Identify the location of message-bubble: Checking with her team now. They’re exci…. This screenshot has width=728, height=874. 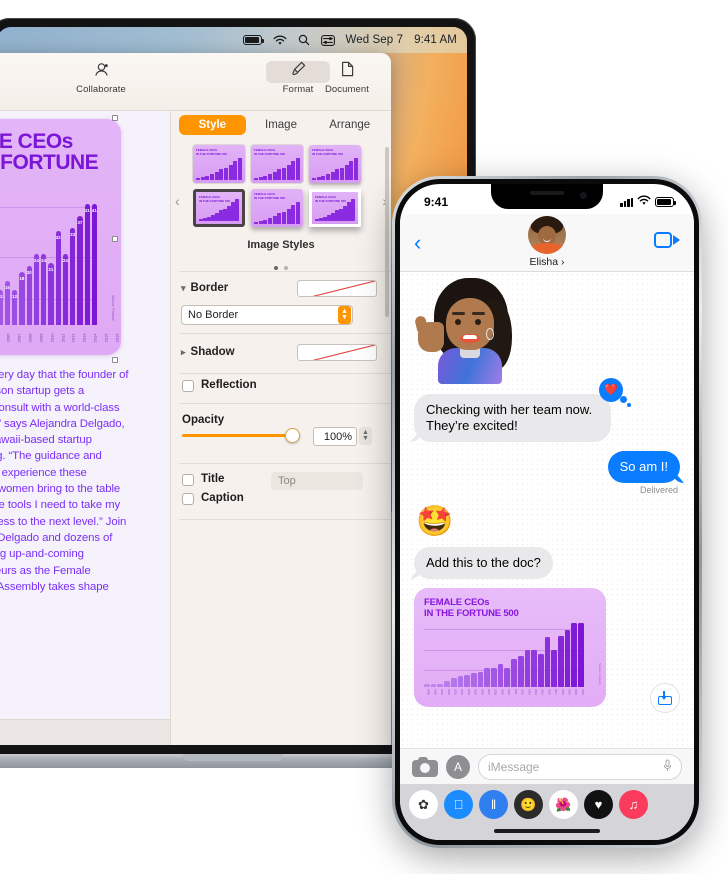
(522, 410).